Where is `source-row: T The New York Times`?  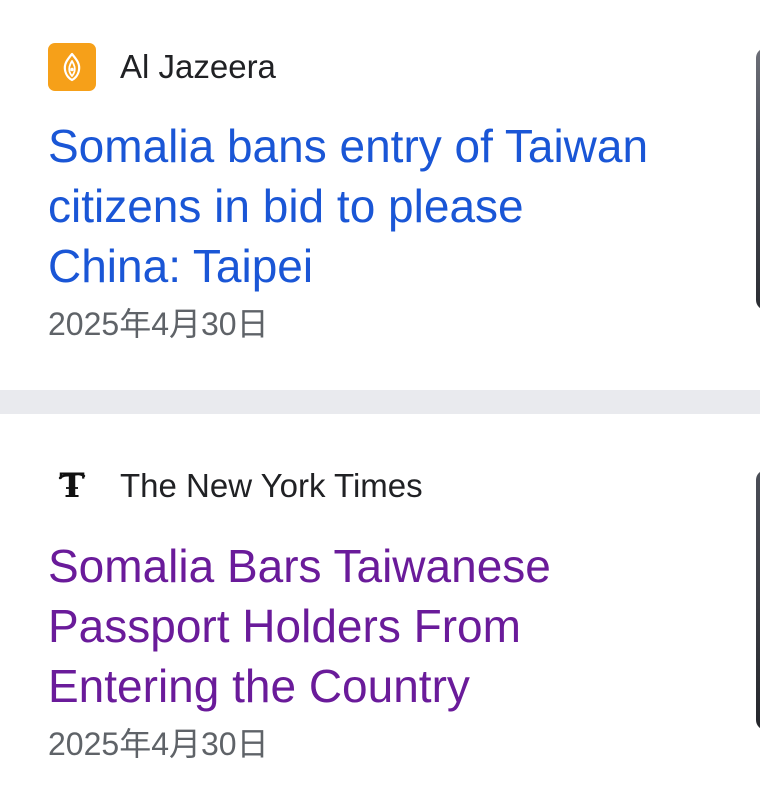
source-row: T The New York Times is located at coordinates (235, 486).